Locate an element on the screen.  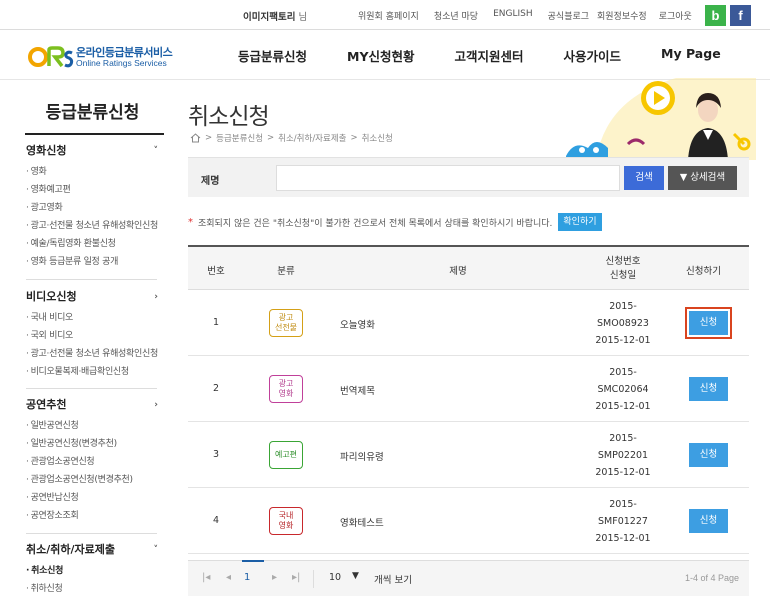
sidebar-group-cancel: 취소/취하/자료제출˅ 취소신청 취하신청 is located at coordinates (95, 570).